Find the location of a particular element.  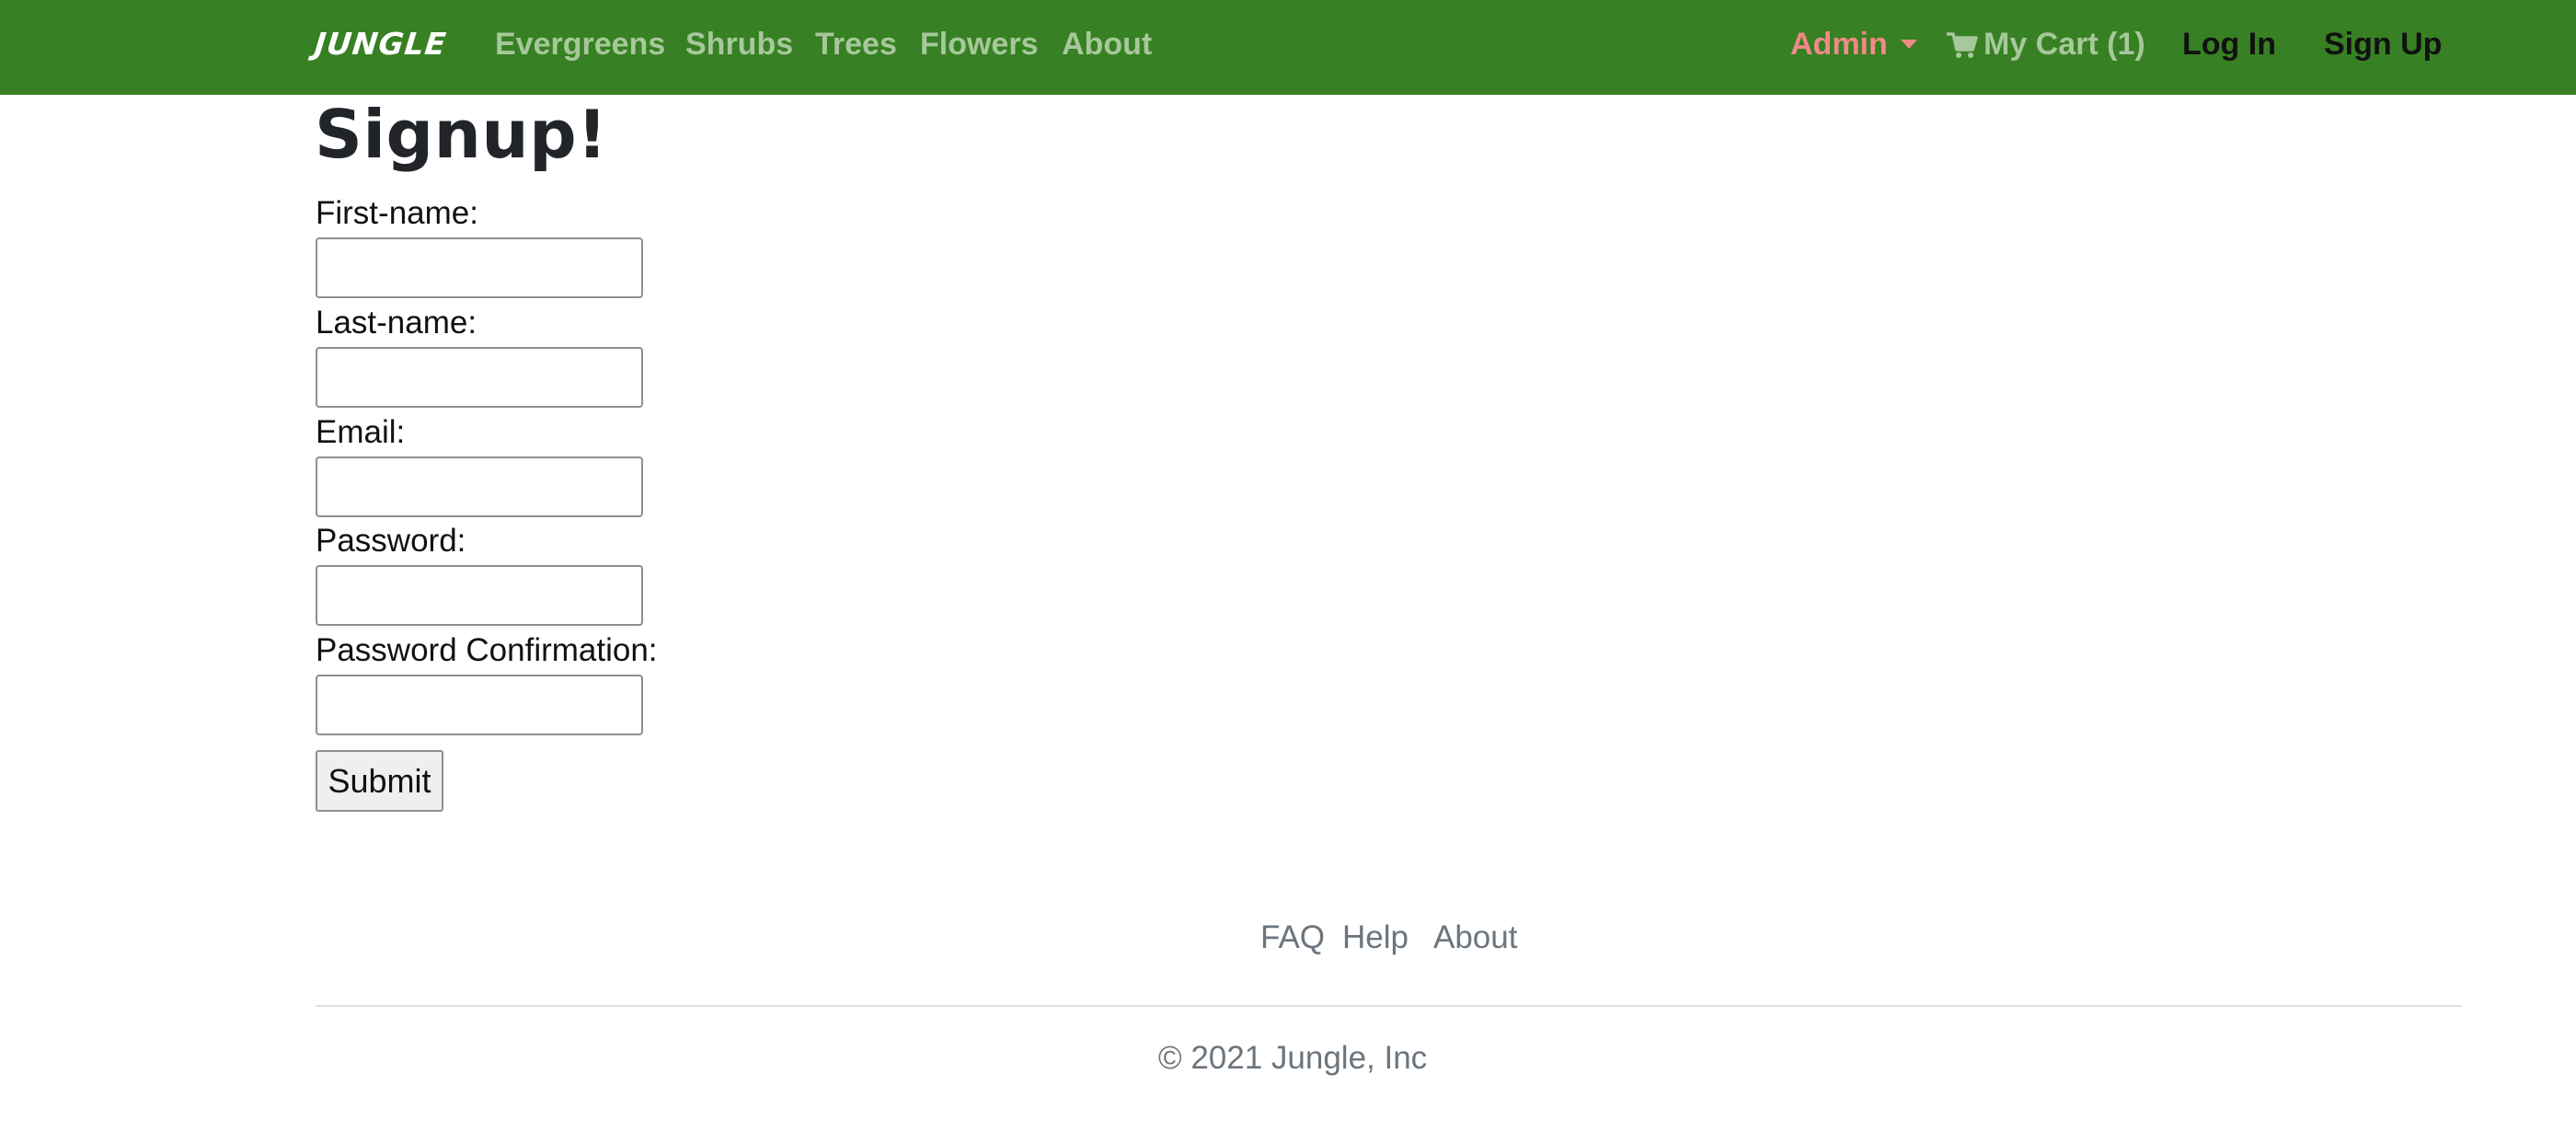

email-label: Email: is located at coordinates (361, 432).